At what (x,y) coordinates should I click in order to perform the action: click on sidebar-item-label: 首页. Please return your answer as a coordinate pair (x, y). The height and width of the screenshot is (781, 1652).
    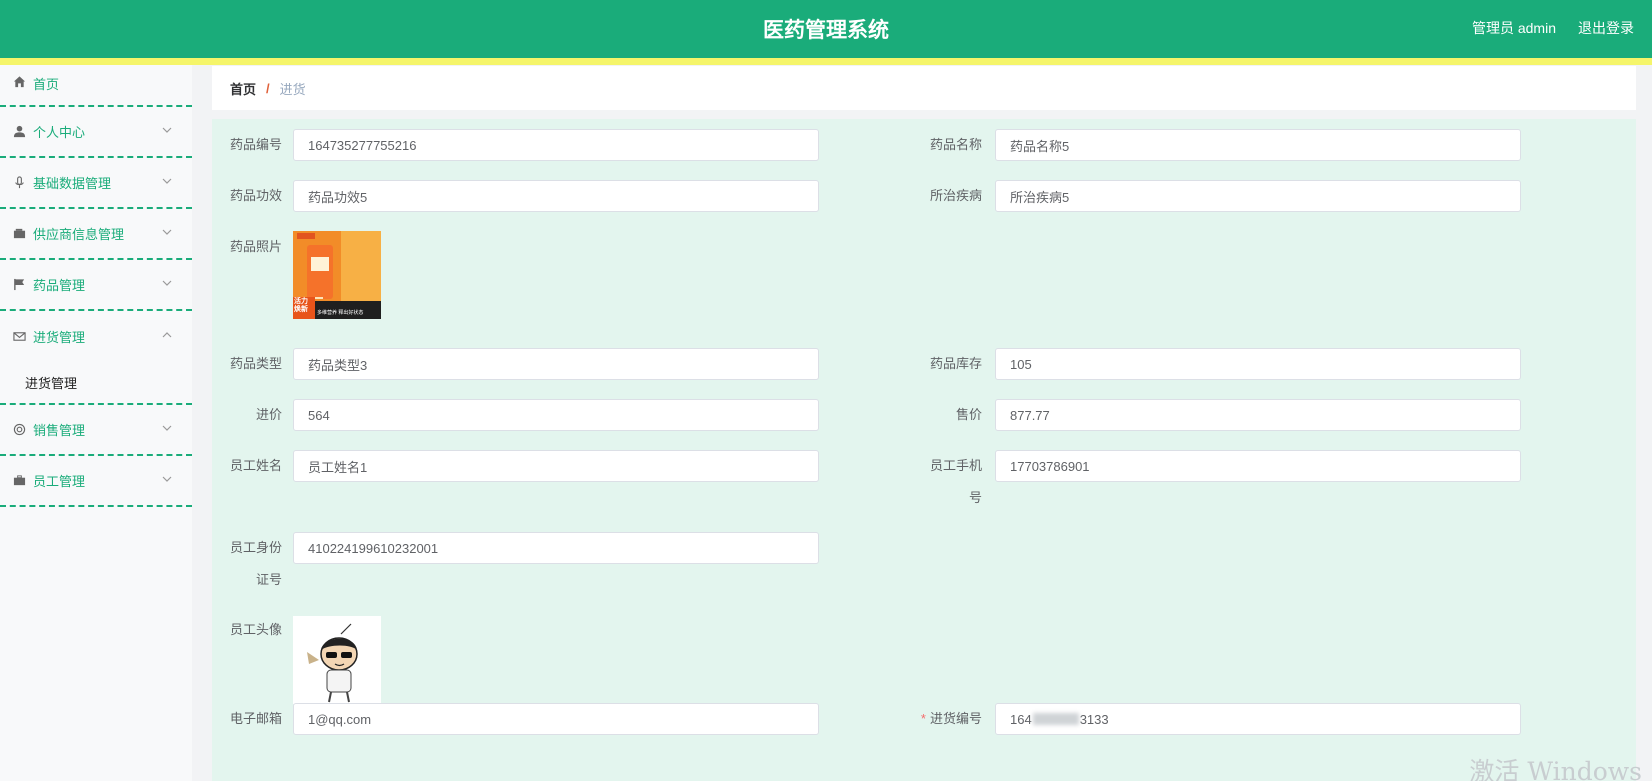
    Looking at the image, I should click on (46, 84).